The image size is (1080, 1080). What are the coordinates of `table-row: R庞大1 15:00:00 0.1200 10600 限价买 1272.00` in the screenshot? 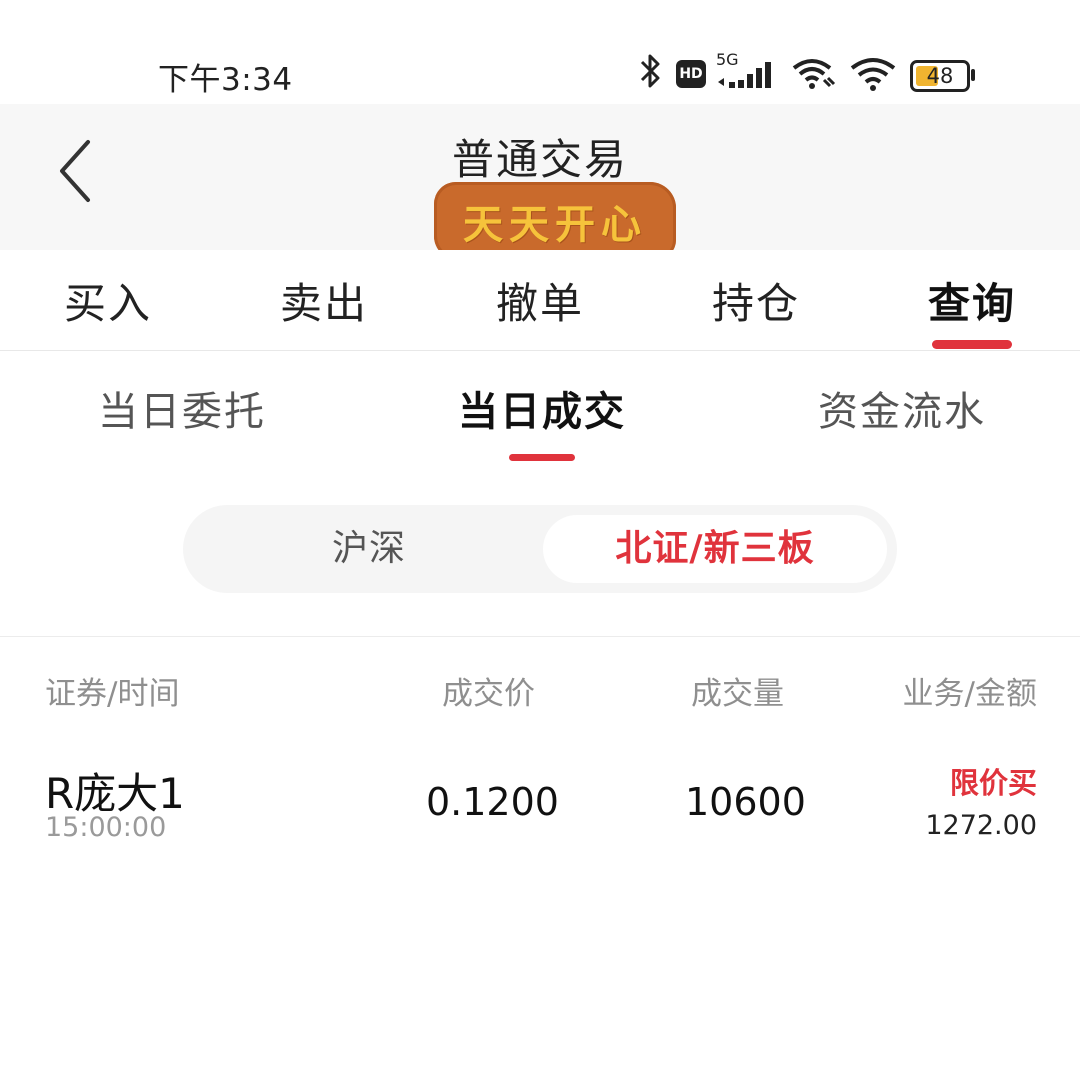 It's located at (540, 800).